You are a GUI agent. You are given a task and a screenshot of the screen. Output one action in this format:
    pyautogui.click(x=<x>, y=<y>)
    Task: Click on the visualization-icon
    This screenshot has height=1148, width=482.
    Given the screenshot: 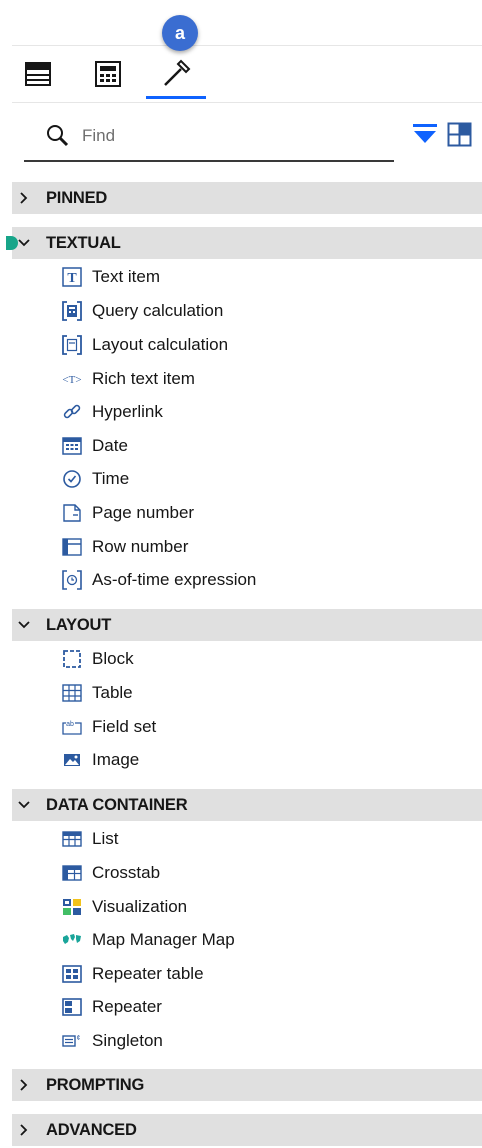 What is the action you would take?
    pyautogui.click(x=72, y=907)
    